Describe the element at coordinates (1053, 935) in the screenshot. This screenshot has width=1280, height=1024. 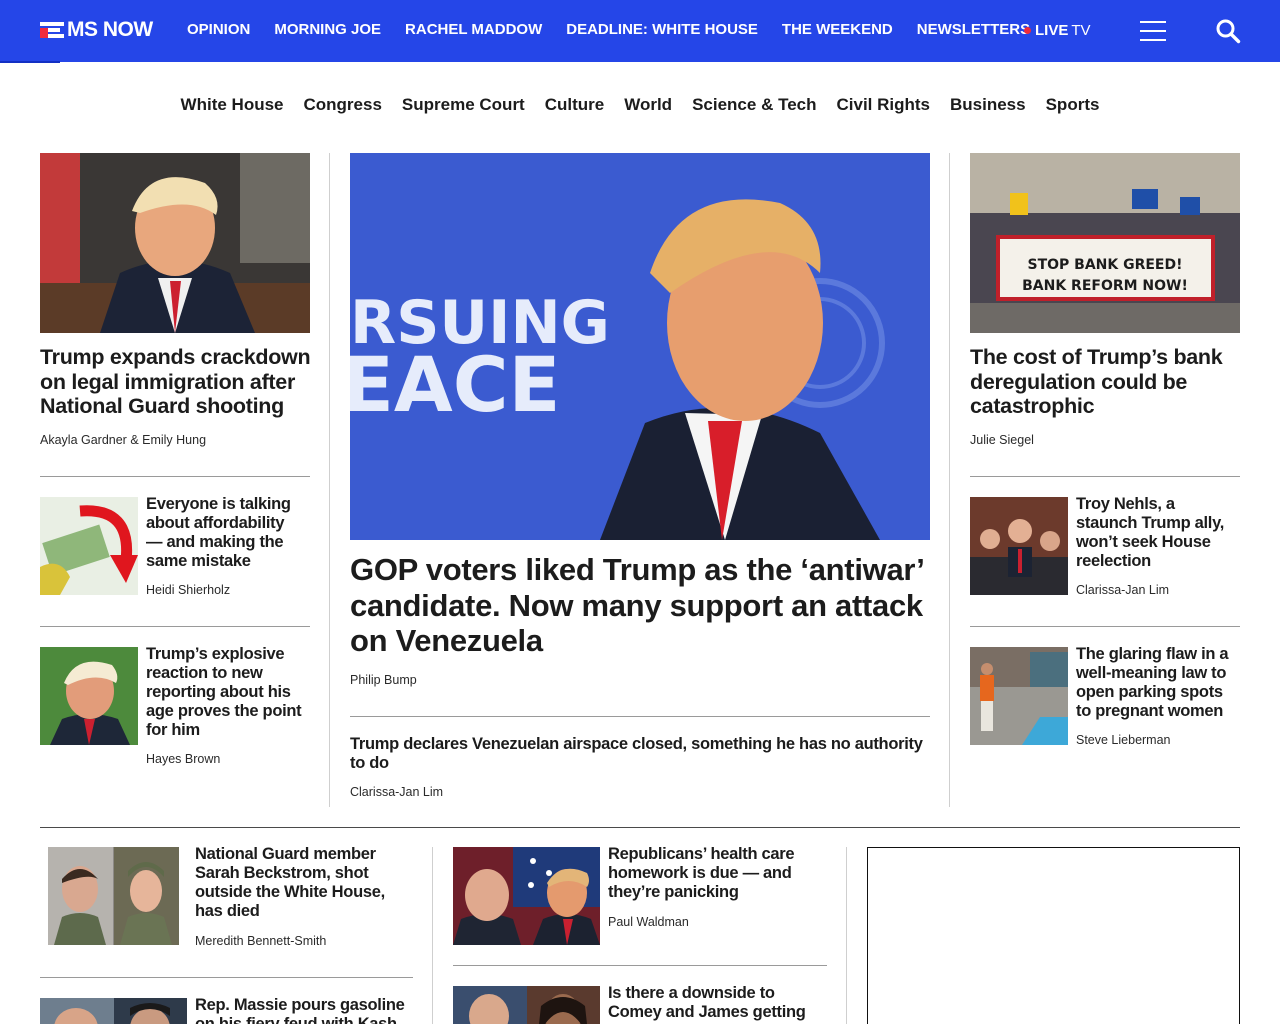
I see `advertisement-slot` at that location.